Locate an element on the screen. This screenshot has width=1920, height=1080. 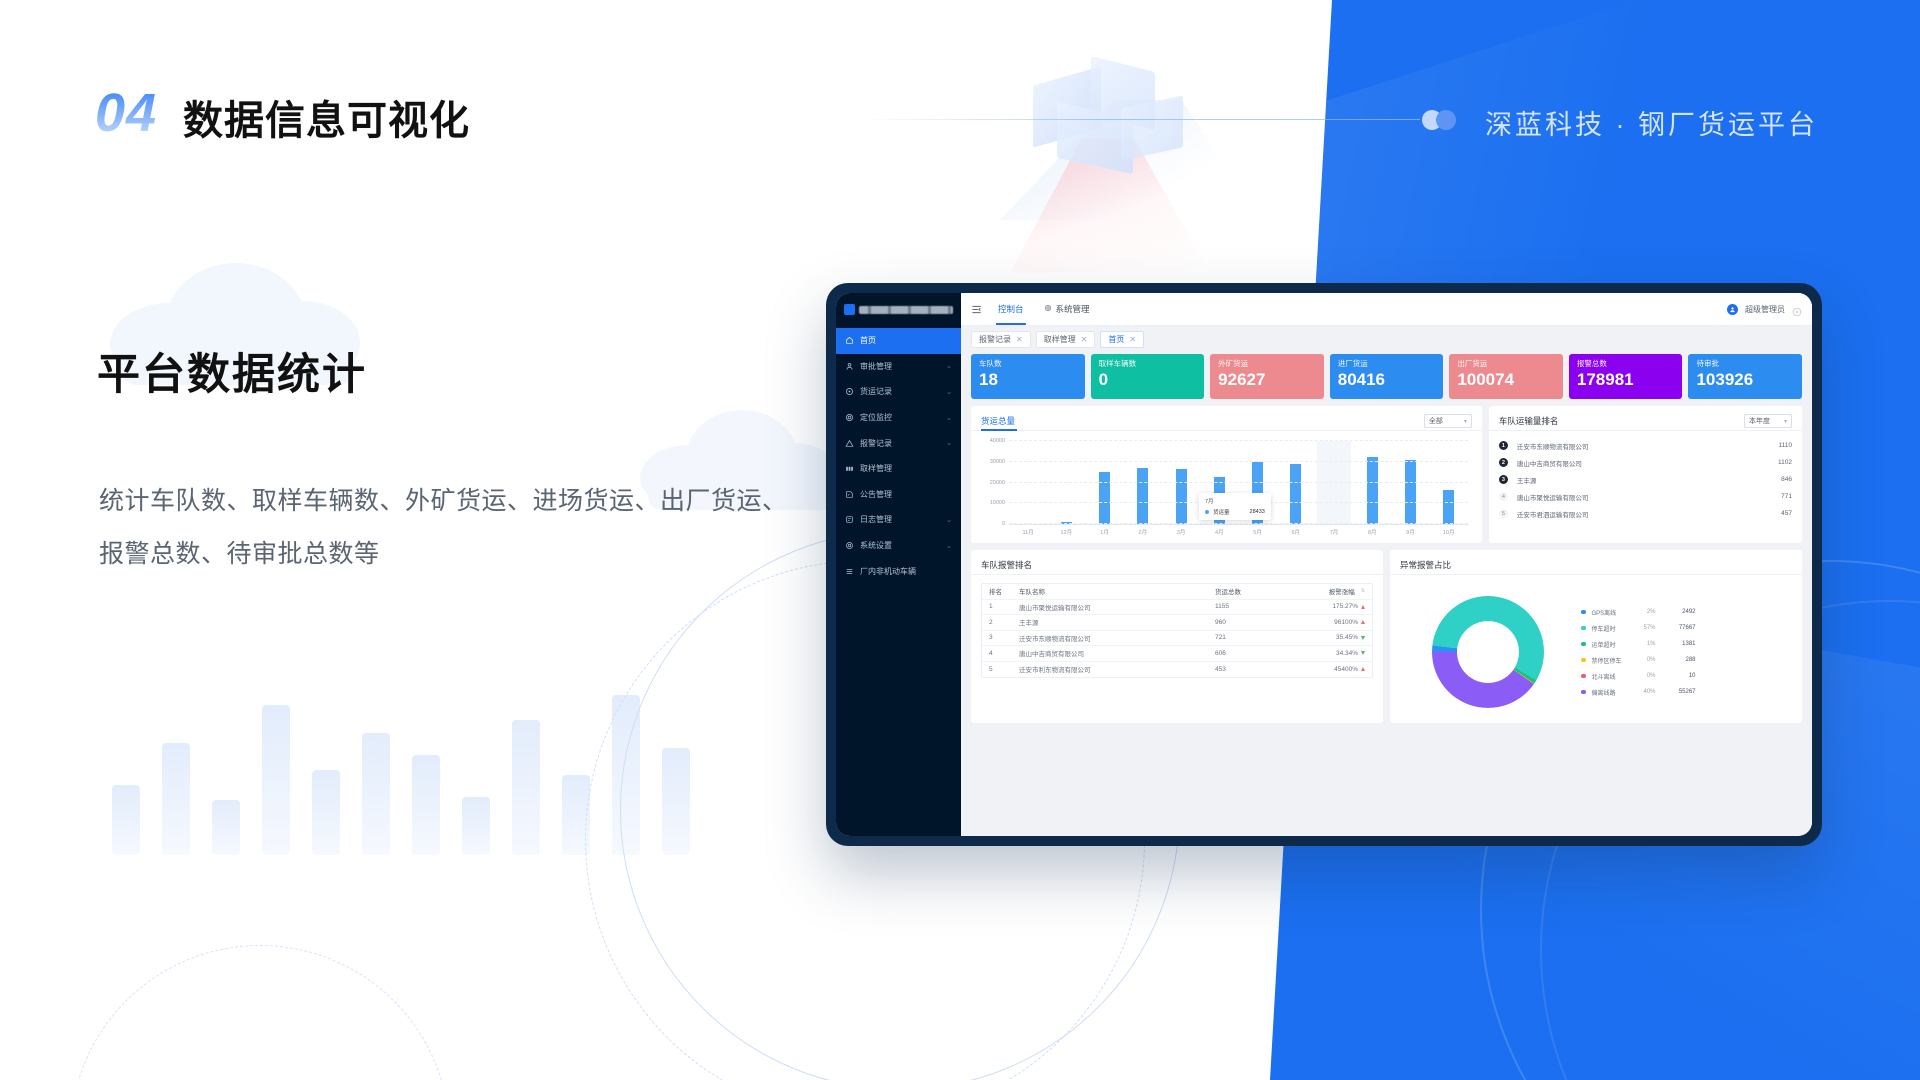
rank-badge: 1 is located at coordinates (1503, 445).